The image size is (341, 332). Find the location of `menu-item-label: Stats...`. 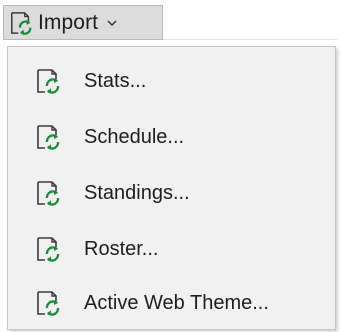

menu-item-label: Stats... is located at coordinates (115, 80).